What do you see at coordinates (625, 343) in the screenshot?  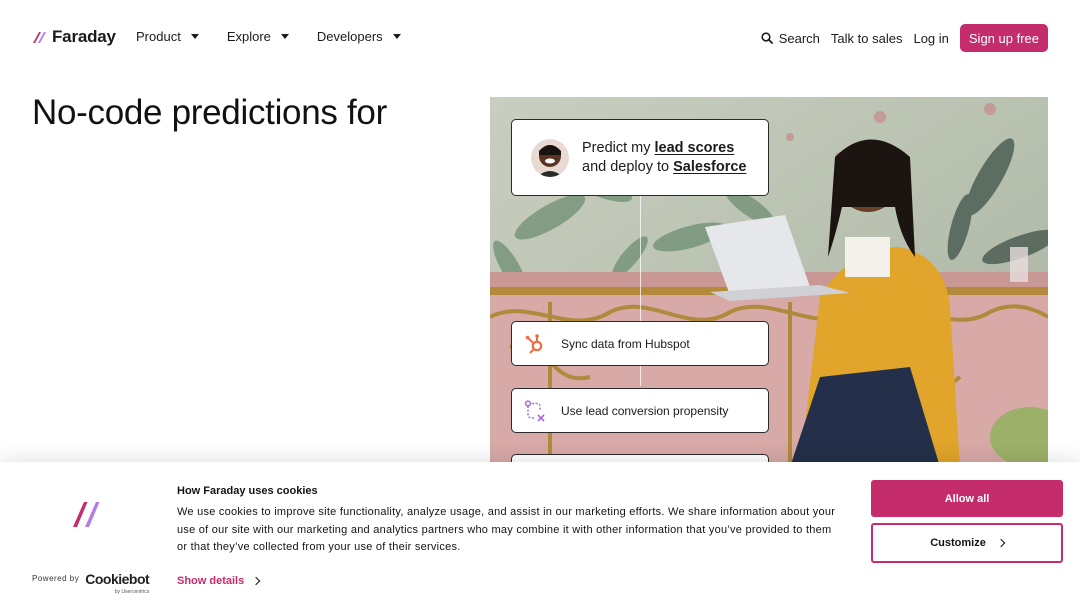 I see `step-sync-label: Sync data from Hubspot` at bounding box center [625, 343].